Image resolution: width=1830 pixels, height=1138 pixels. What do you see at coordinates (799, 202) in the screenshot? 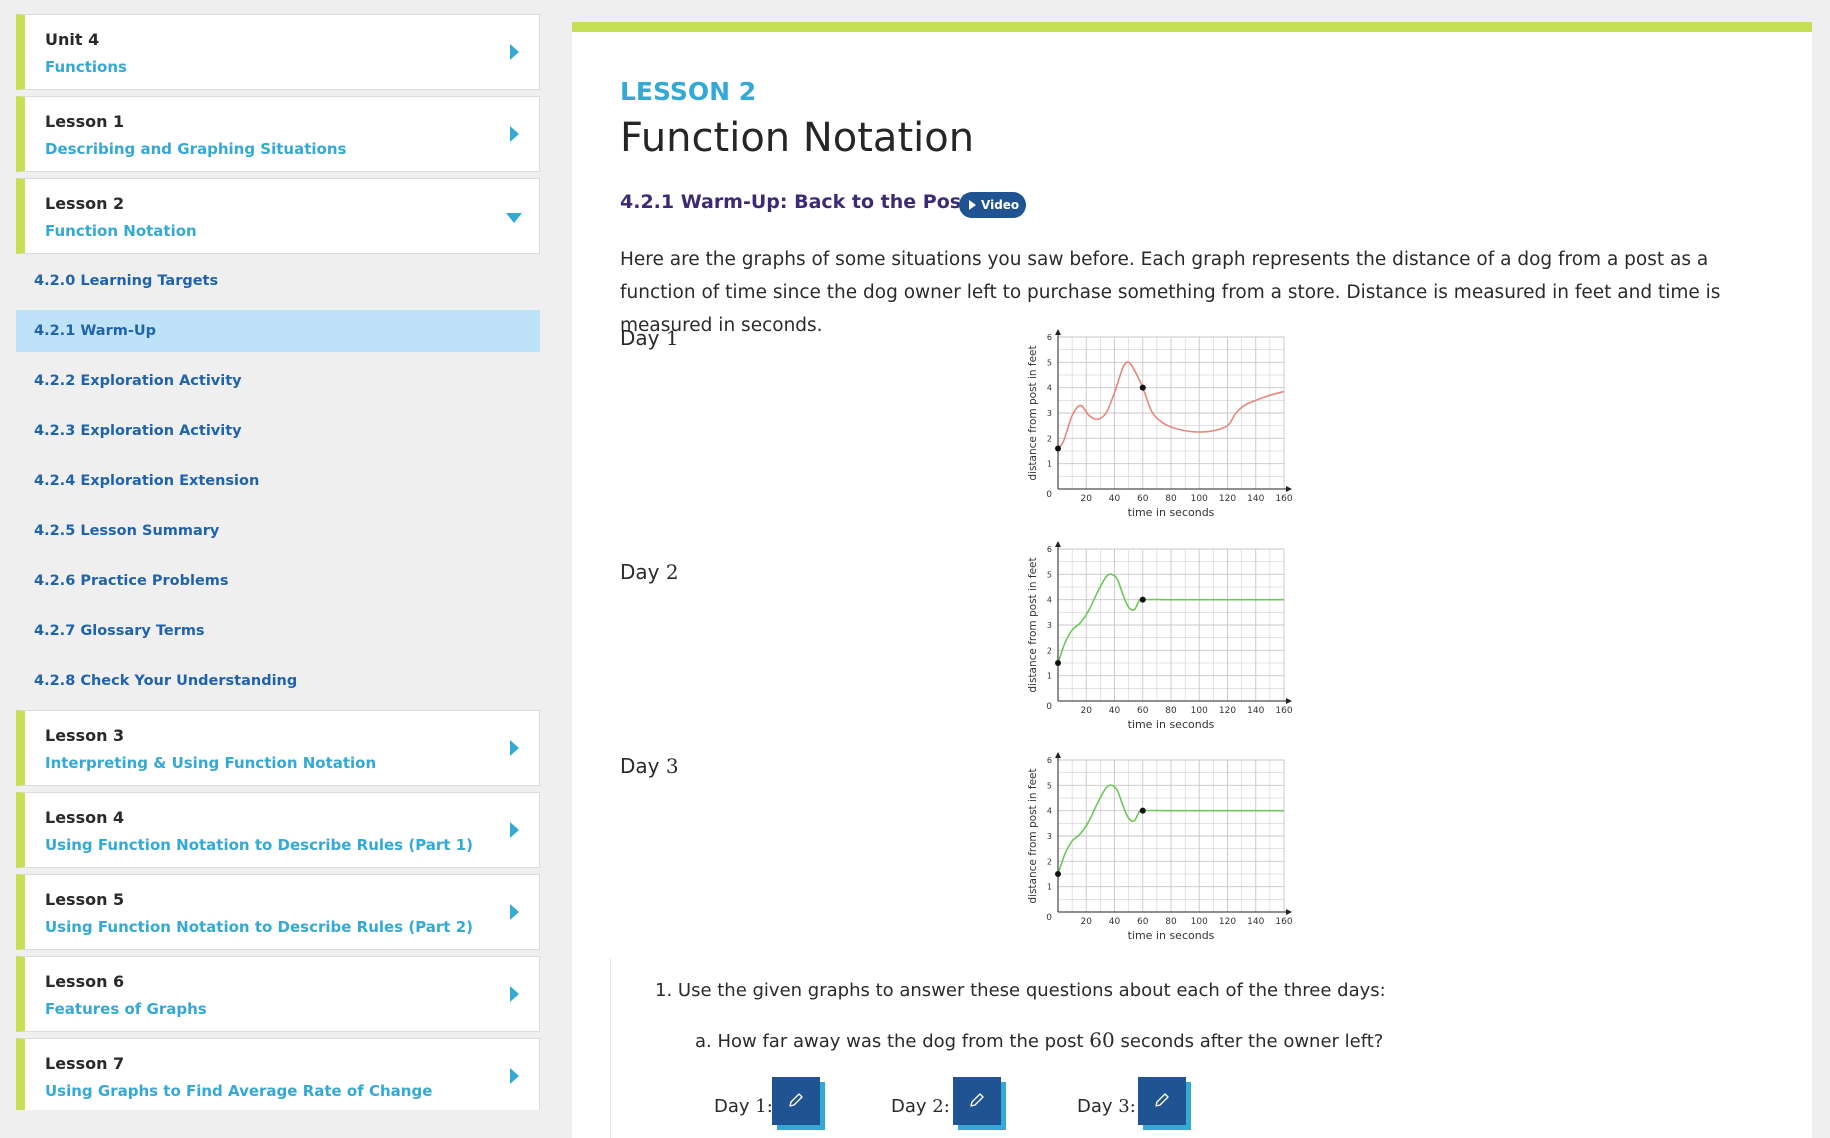
I see `warmup-heading: 4.2.1 Warm-Up: Back to the Post!` at bounding box center [799, 202].